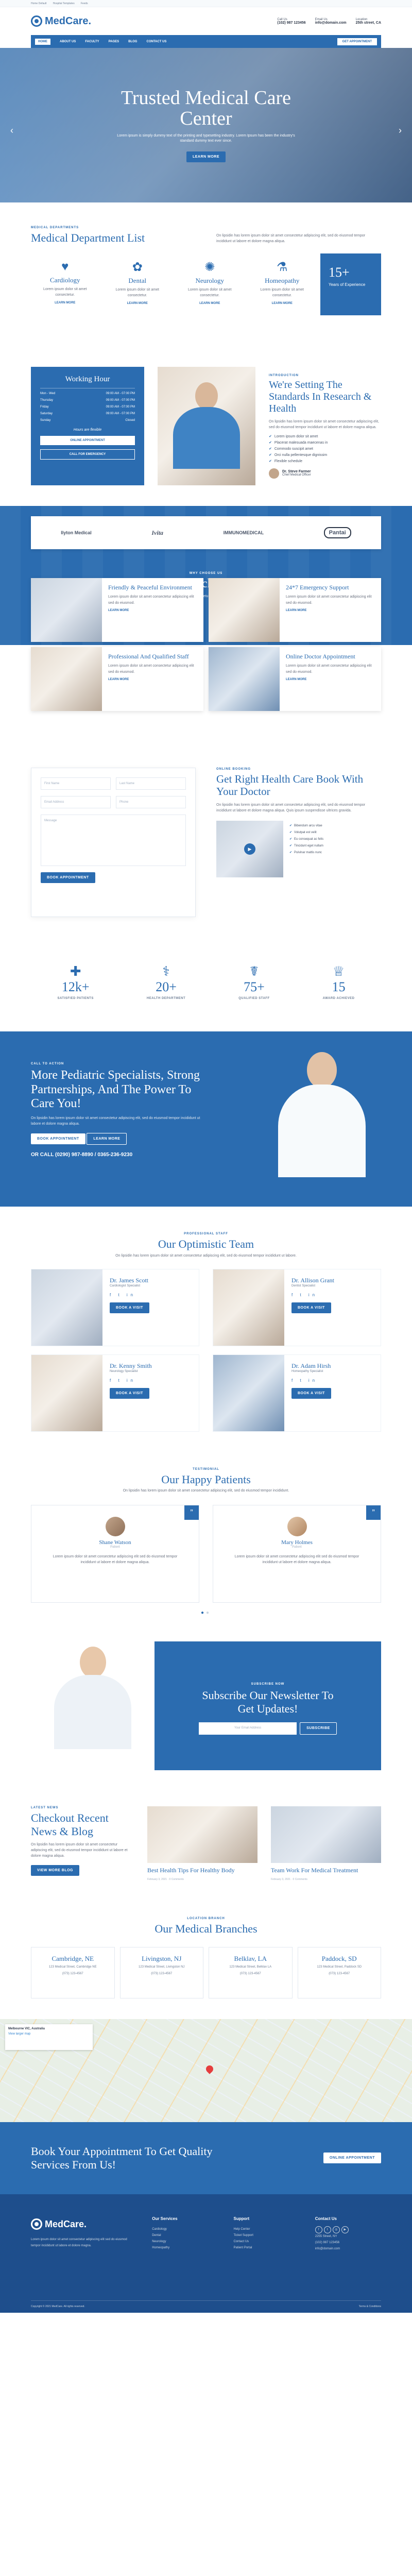  What do you see at coordinates (185, 2242) in the screenshot?
I see `footer-link: Neurology` at bounding box center [185, 2242].